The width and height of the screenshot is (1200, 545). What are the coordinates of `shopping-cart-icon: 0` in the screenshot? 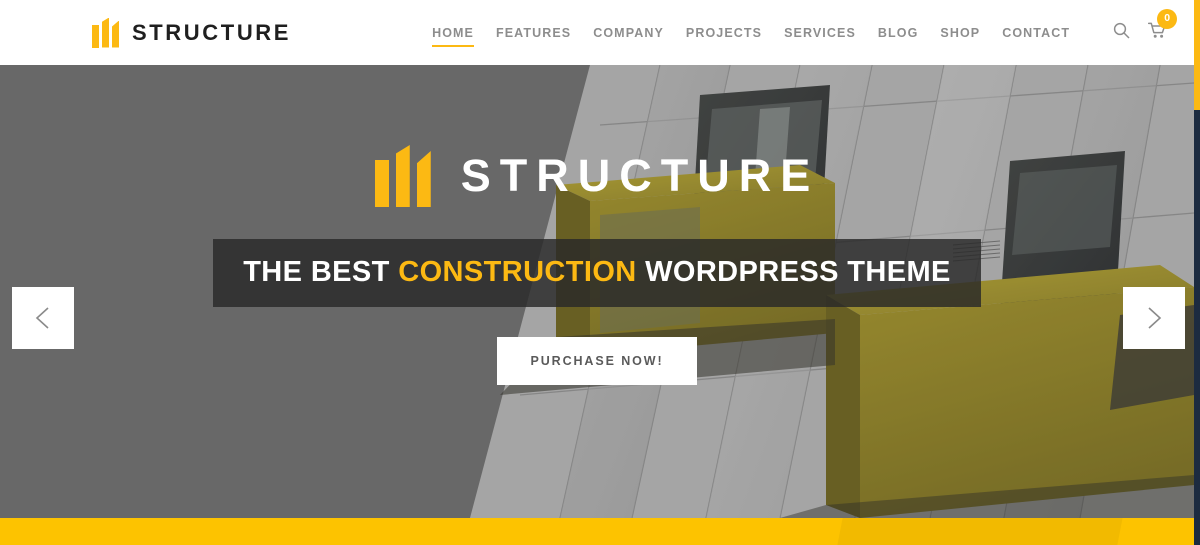 It's located at (1163, 26).